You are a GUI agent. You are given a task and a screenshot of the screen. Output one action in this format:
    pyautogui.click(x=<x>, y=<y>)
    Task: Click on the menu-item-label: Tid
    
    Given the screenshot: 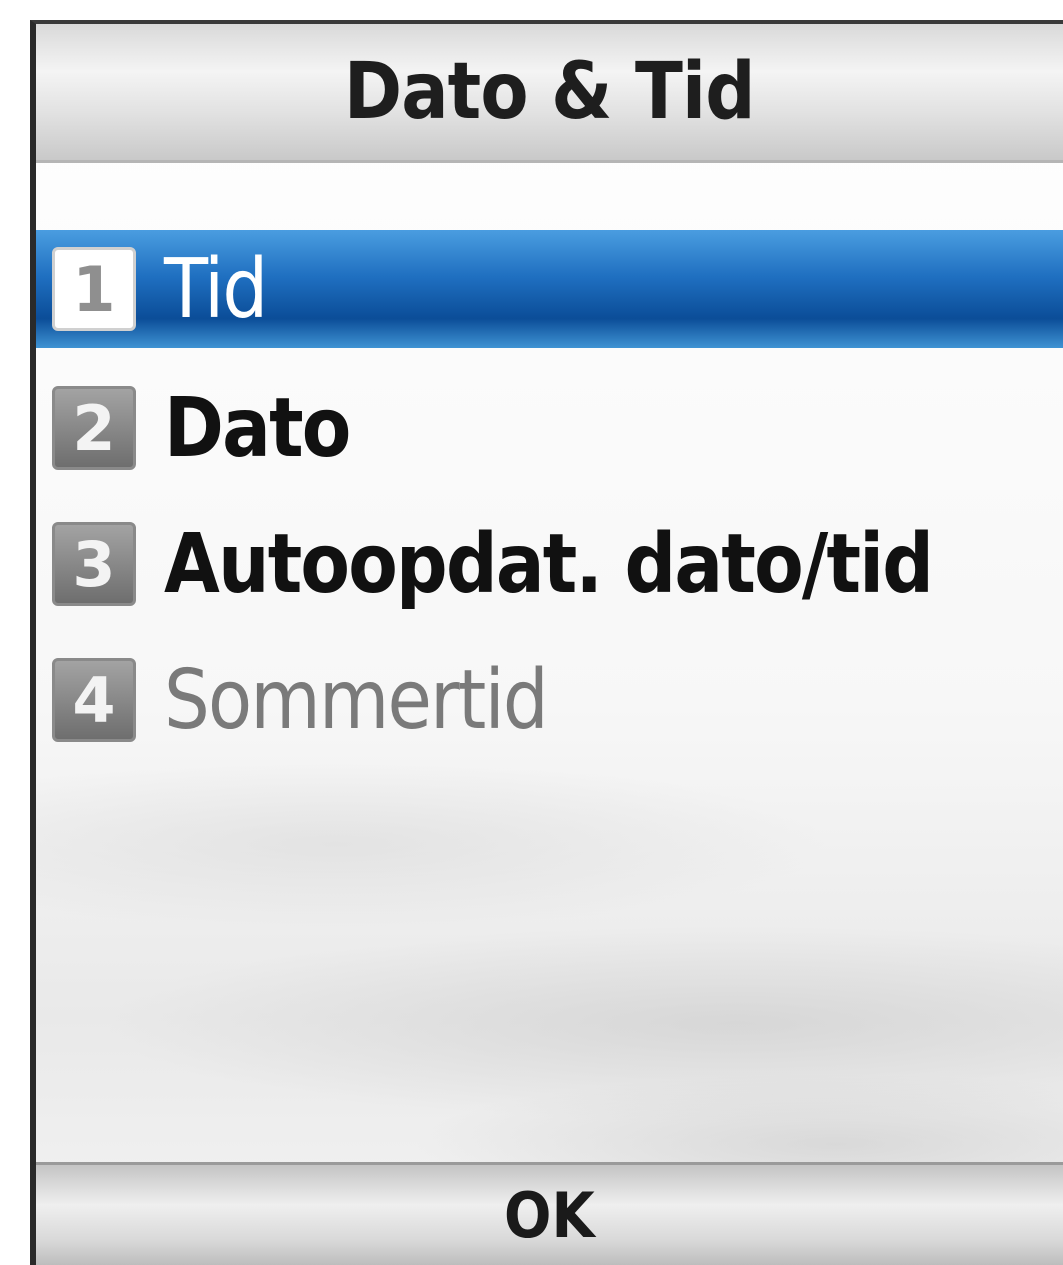 What is the action you would take?
    pyautogui.click(x=216, y=289)
    